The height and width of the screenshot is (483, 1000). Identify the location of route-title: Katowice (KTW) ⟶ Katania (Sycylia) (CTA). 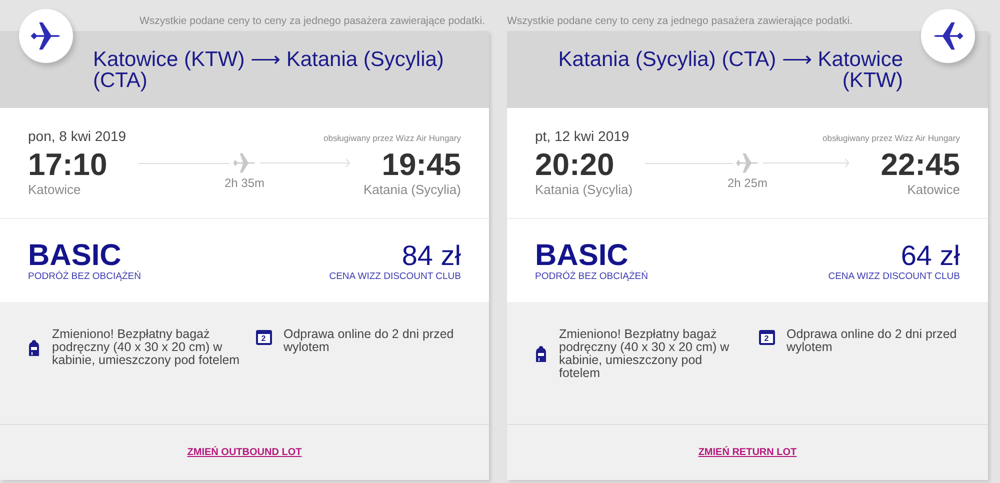
(269, 70).